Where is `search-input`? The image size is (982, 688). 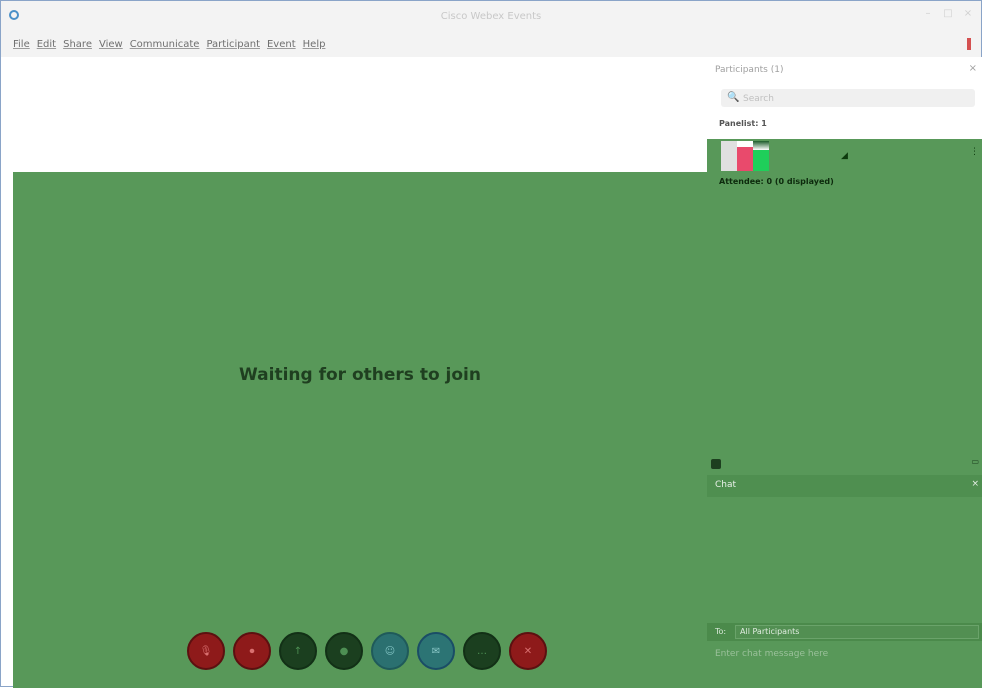
search-input is located at coordinates (856, 99).